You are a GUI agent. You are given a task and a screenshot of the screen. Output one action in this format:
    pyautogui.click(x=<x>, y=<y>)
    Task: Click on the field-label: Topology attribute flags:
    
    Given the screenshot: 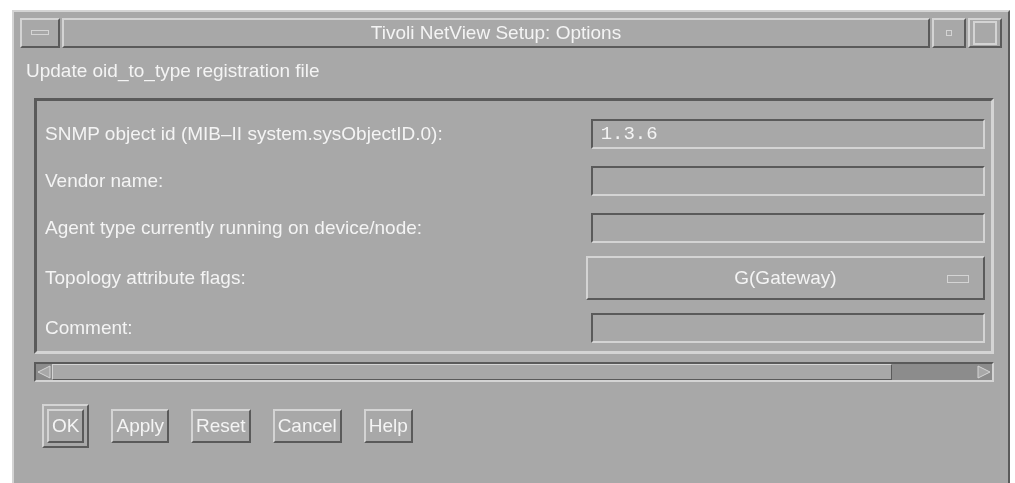 What is the action you would take?
    pyautogui.click(x=146, y=277)
    